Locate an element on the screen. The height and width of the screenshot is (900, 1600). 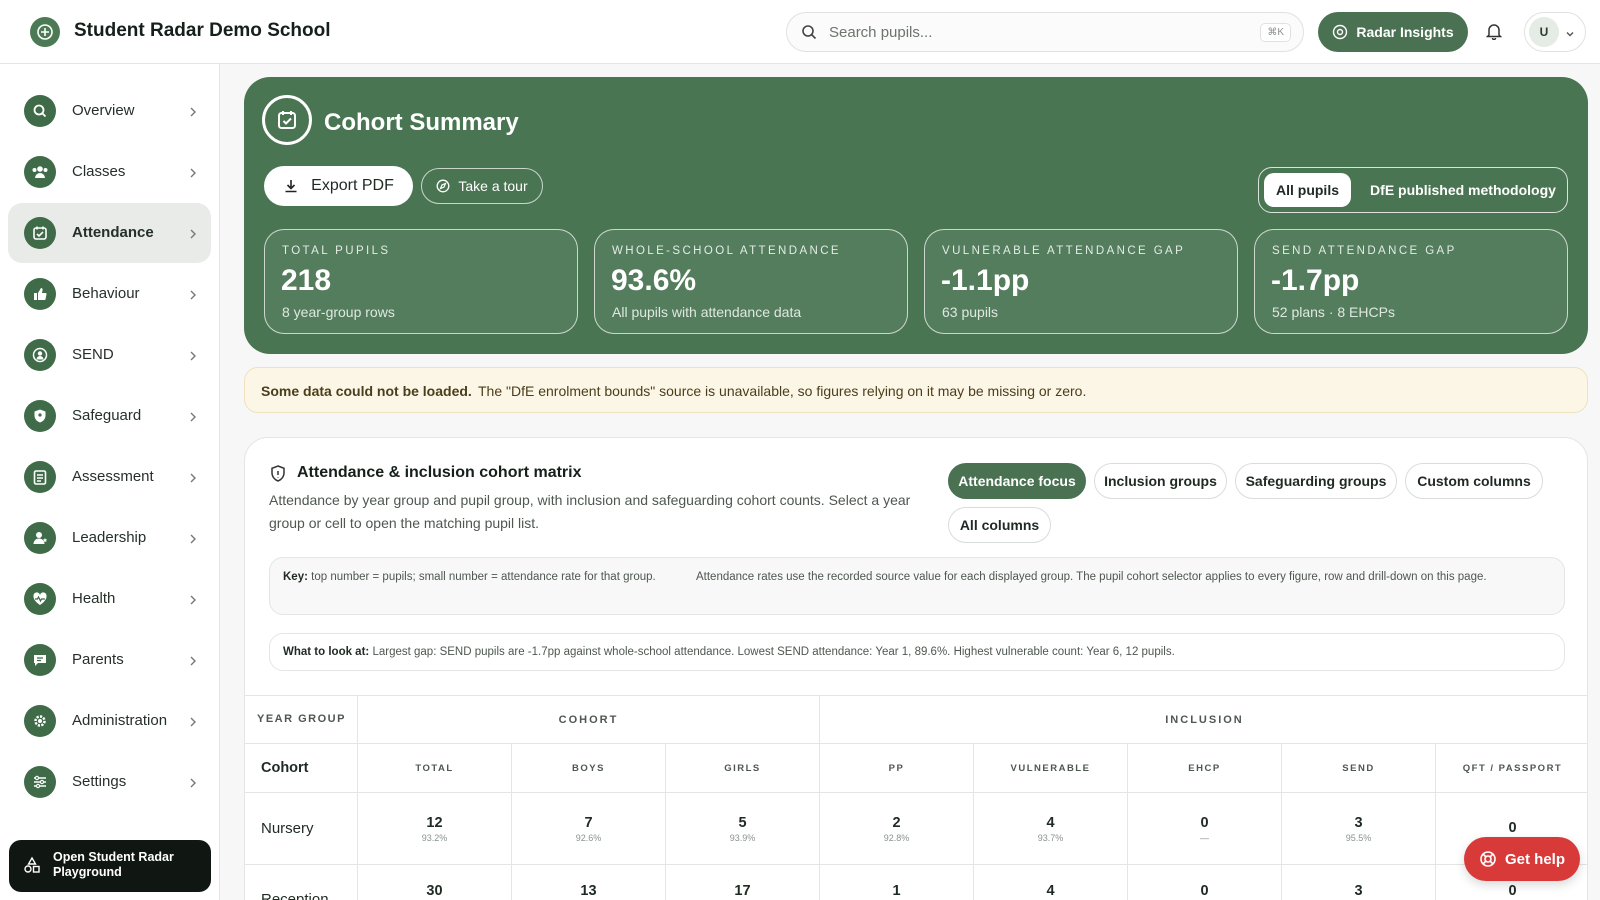
brand-logo is located at coordinates (45, 32).